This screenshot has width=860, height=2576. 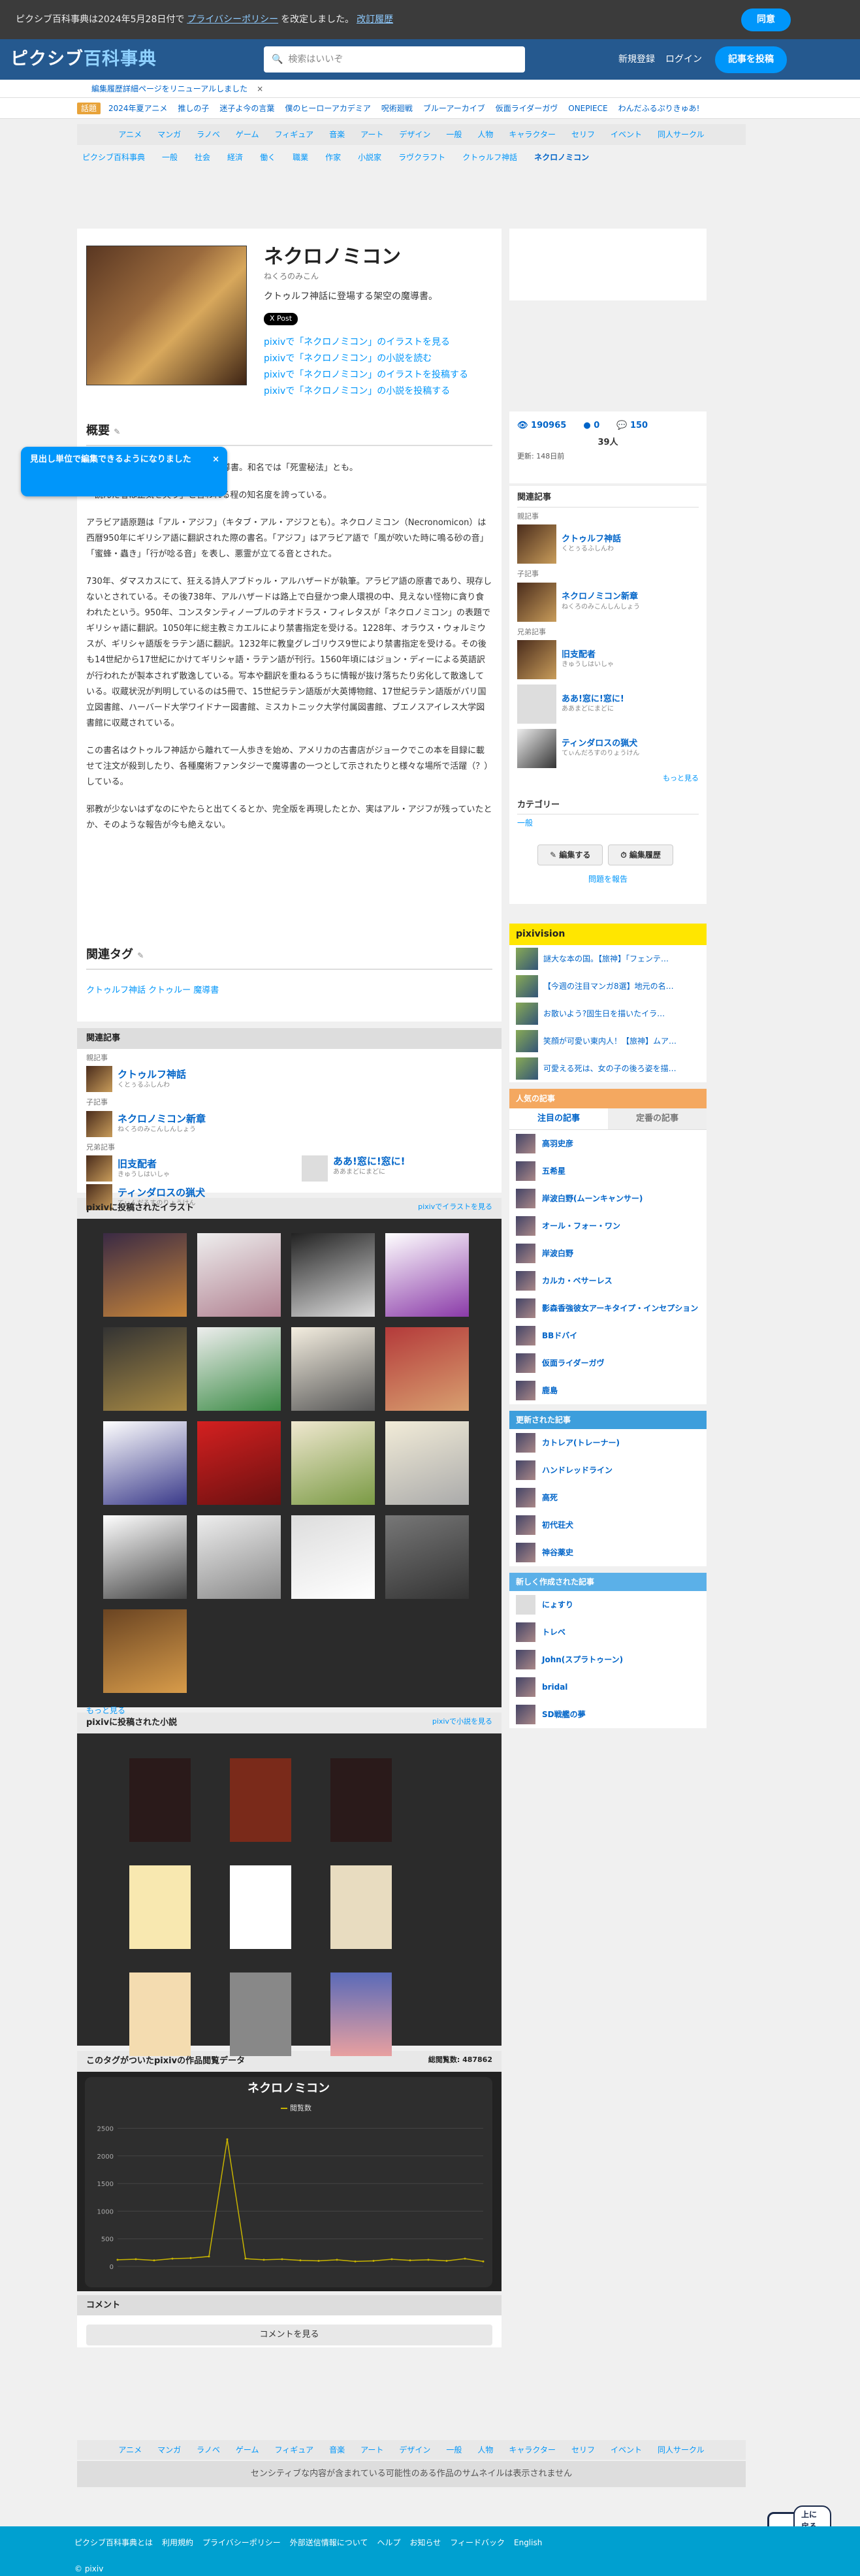 What do you see at coordinates (247, 2450) in the screenshot?
I see `nav-item: ゲーム` at bounding box center [247, 2450].